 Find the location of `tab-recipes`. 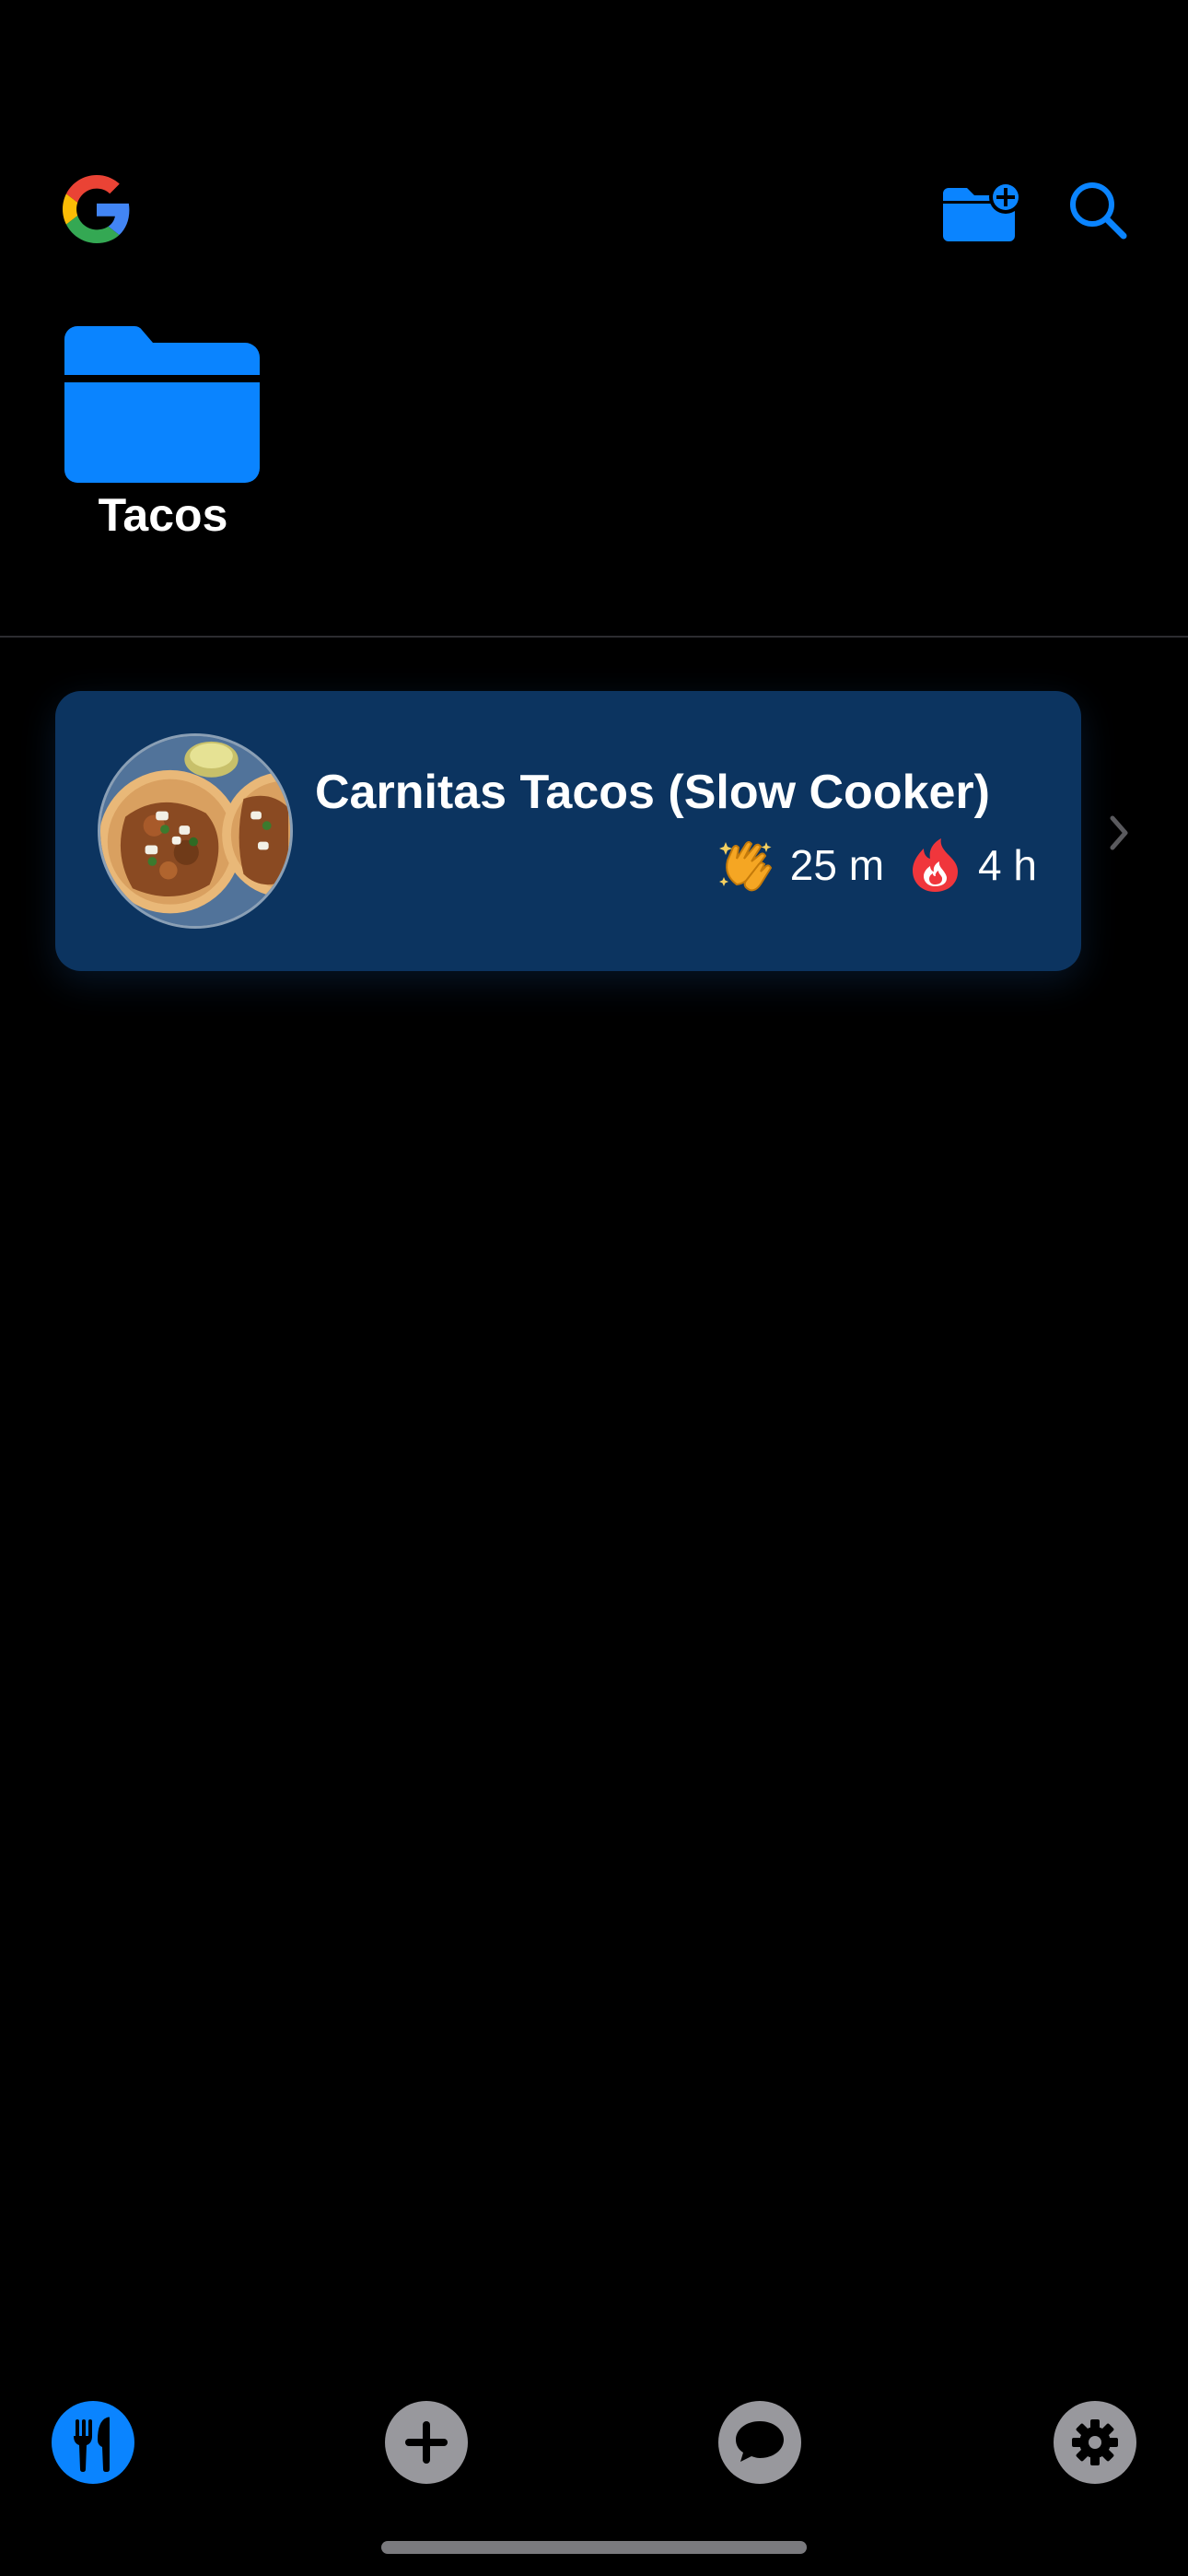

tab-recipes is located at coordinates (93, 2442).